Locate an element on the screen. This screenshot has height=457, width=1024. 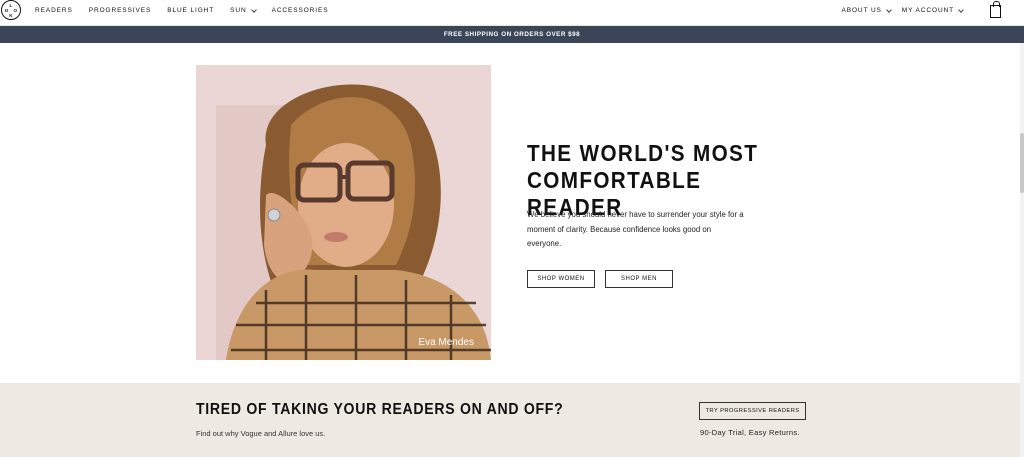
nav-readers: READERS is located at coordinates (54, 10).